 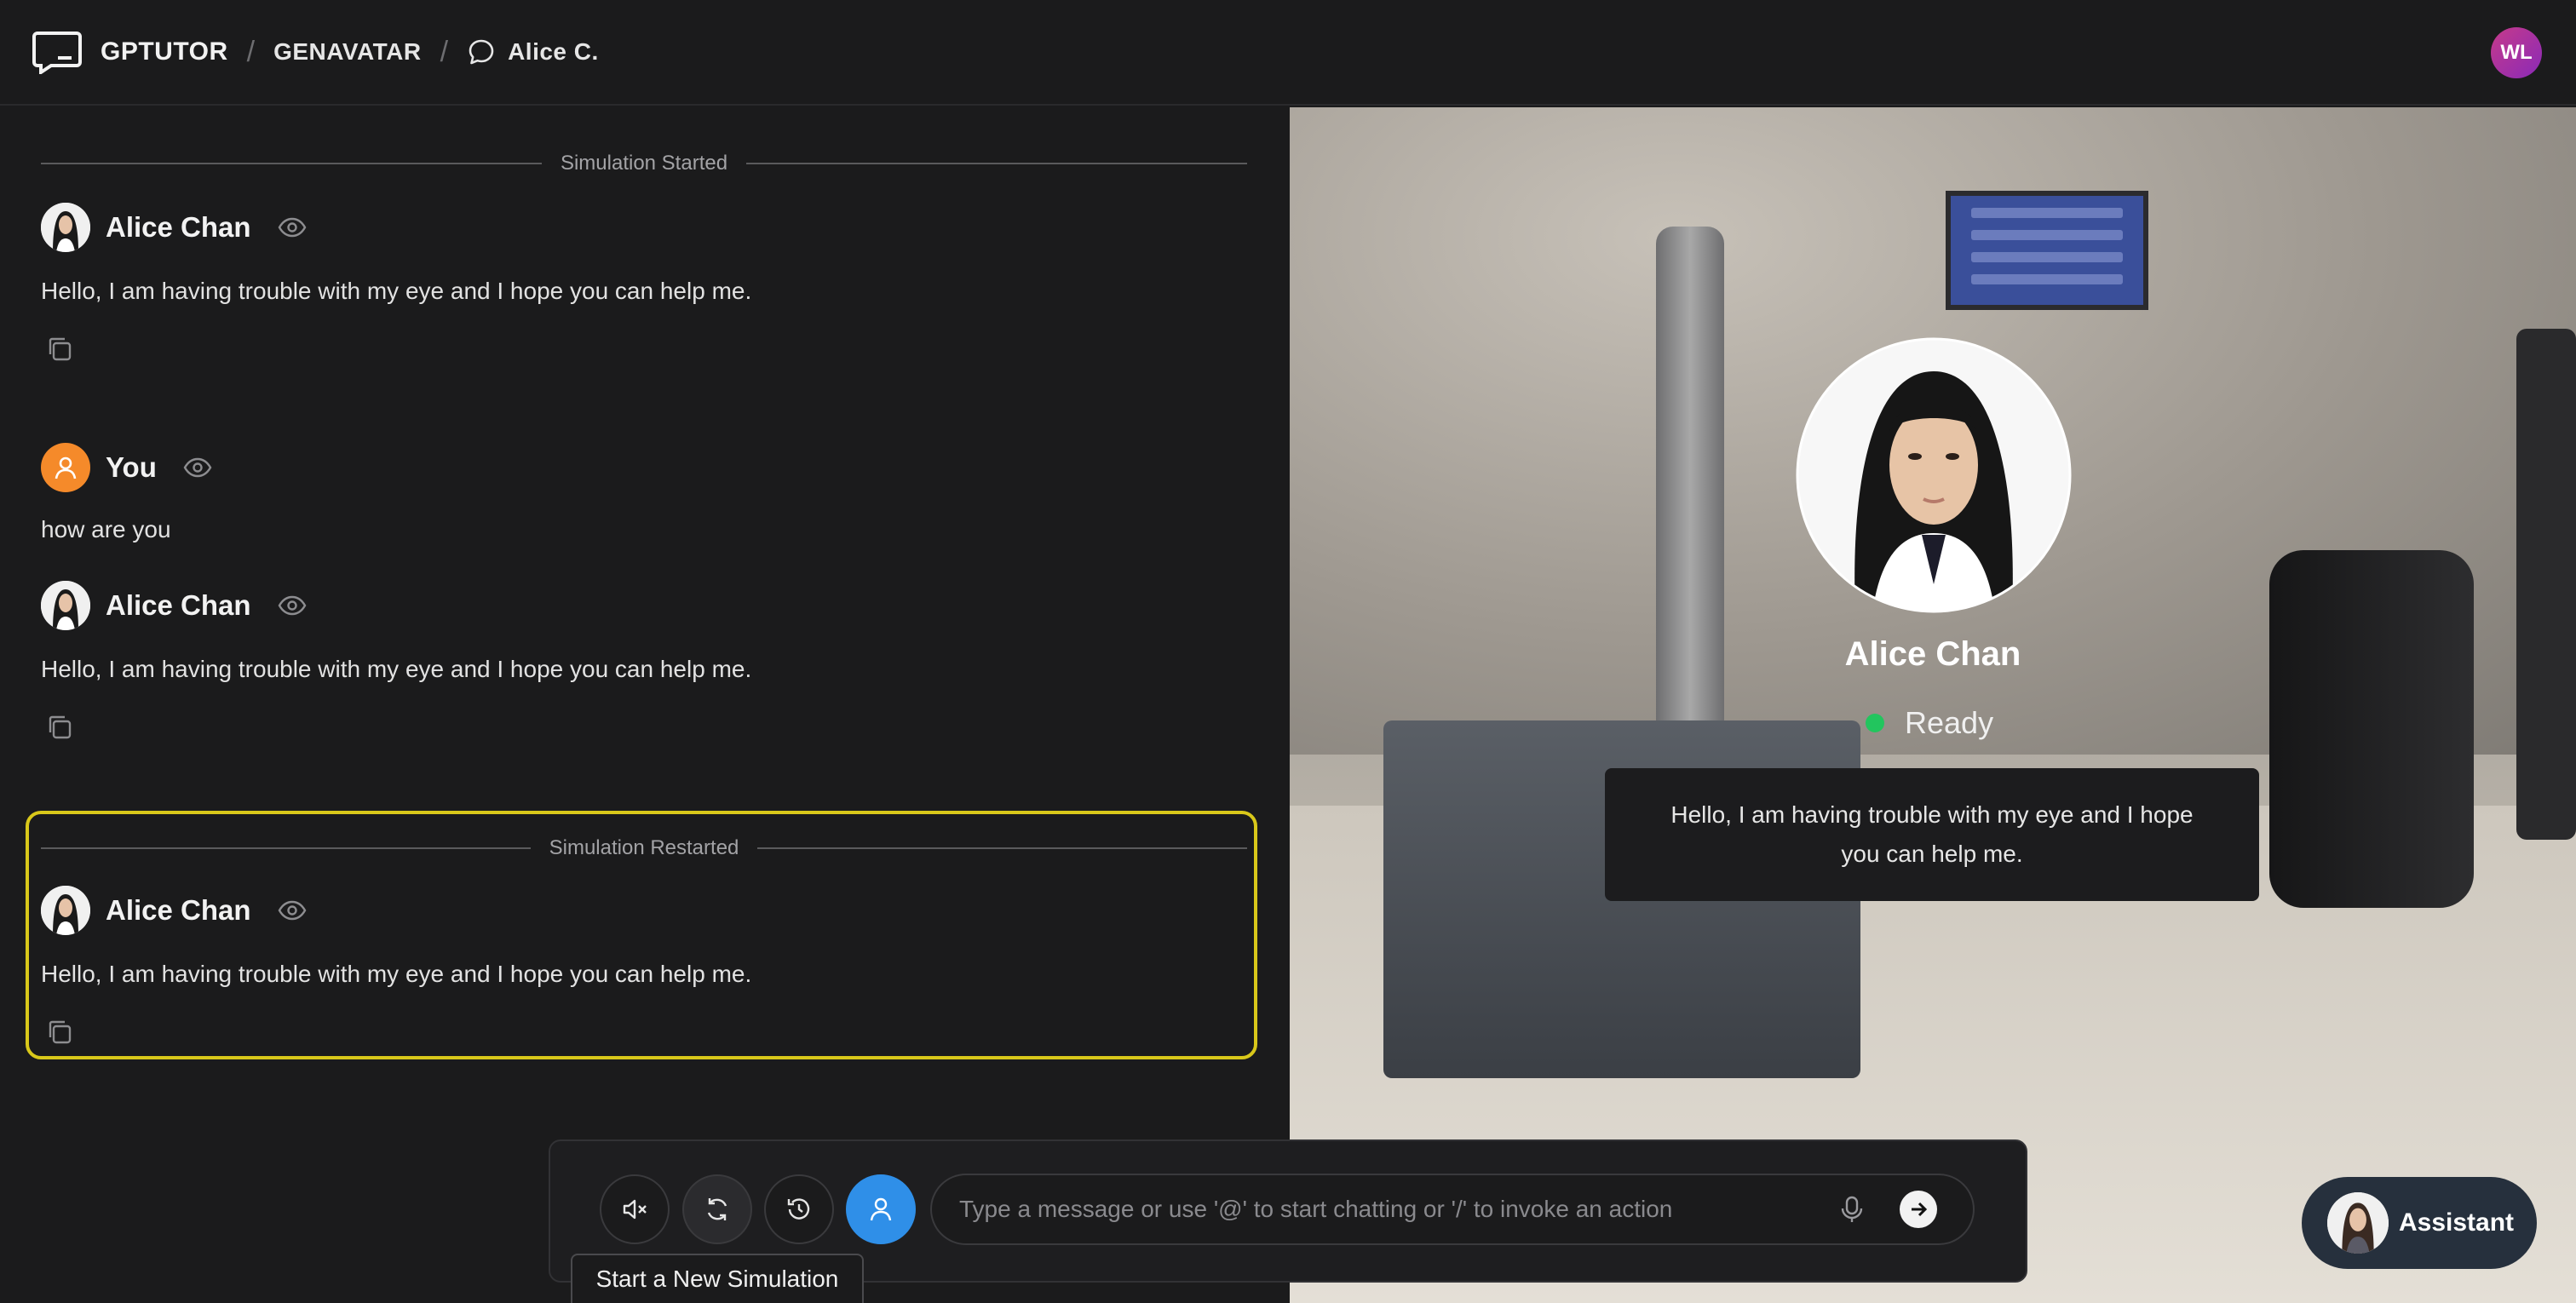 I want to click on sender-name: You, so click(x=131, y=467).